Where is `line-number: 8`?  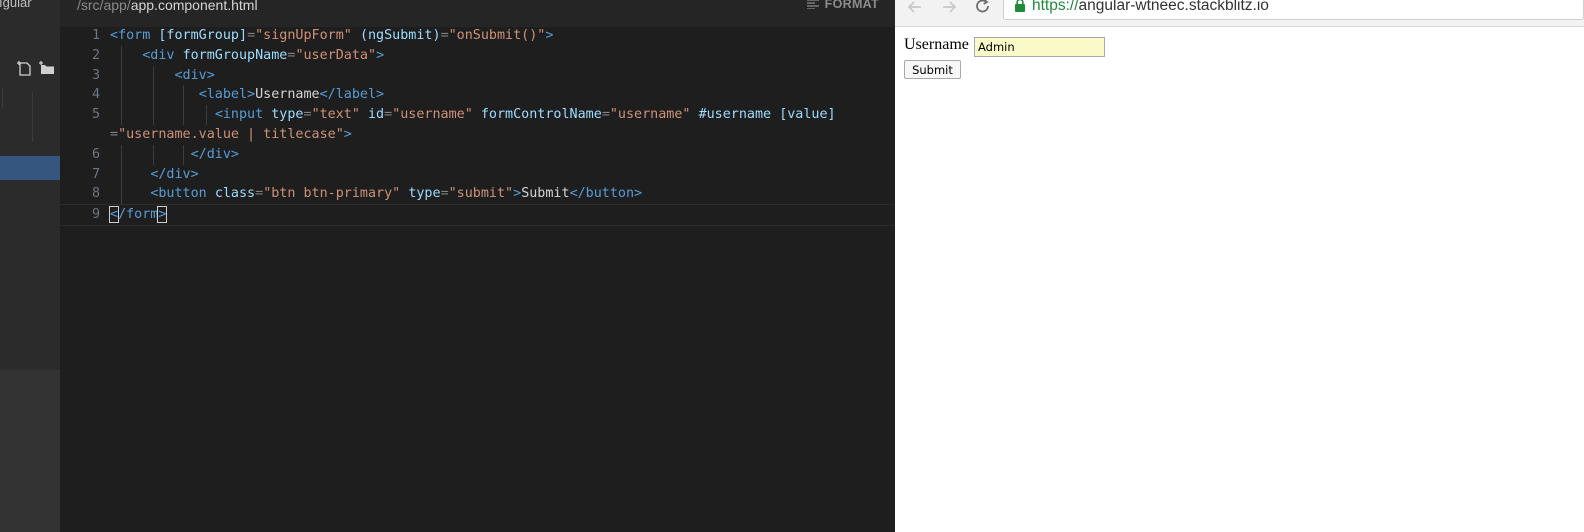 line-number: 8 is located at coordinates (95, 194).